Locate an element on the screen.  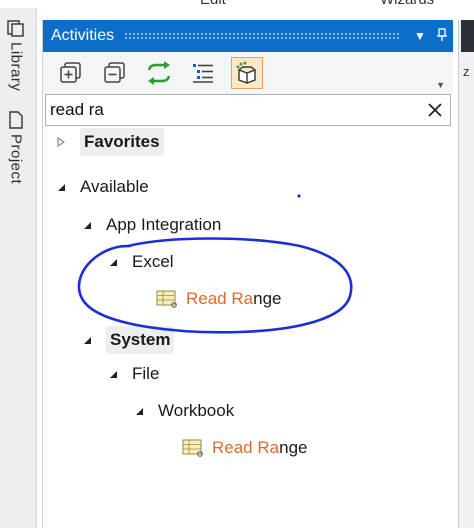
tree-node-favorites: Favorites is located at coordinates (109, 142).